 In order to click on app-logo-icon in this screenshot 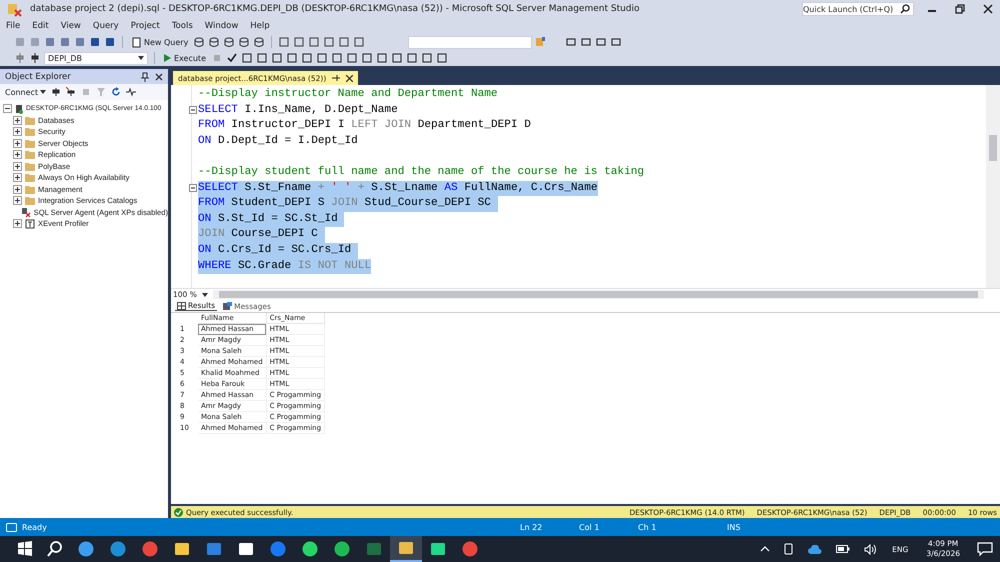, I will do `click(14, 9)`.